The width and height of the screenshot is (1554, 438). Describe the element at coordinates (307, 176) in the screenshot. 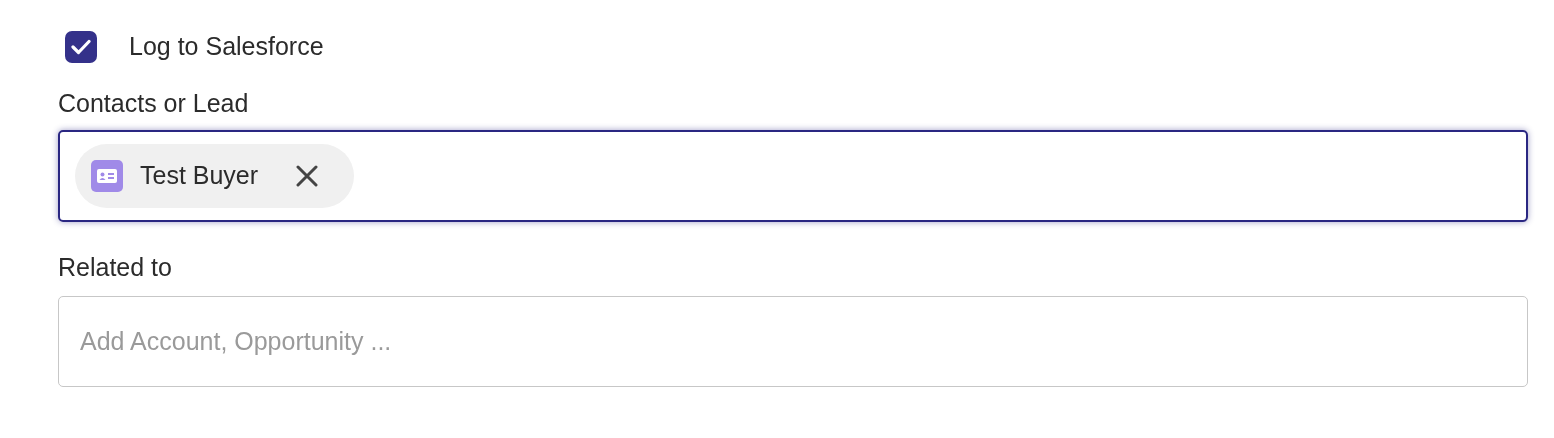

I see `close-icon` at that location.